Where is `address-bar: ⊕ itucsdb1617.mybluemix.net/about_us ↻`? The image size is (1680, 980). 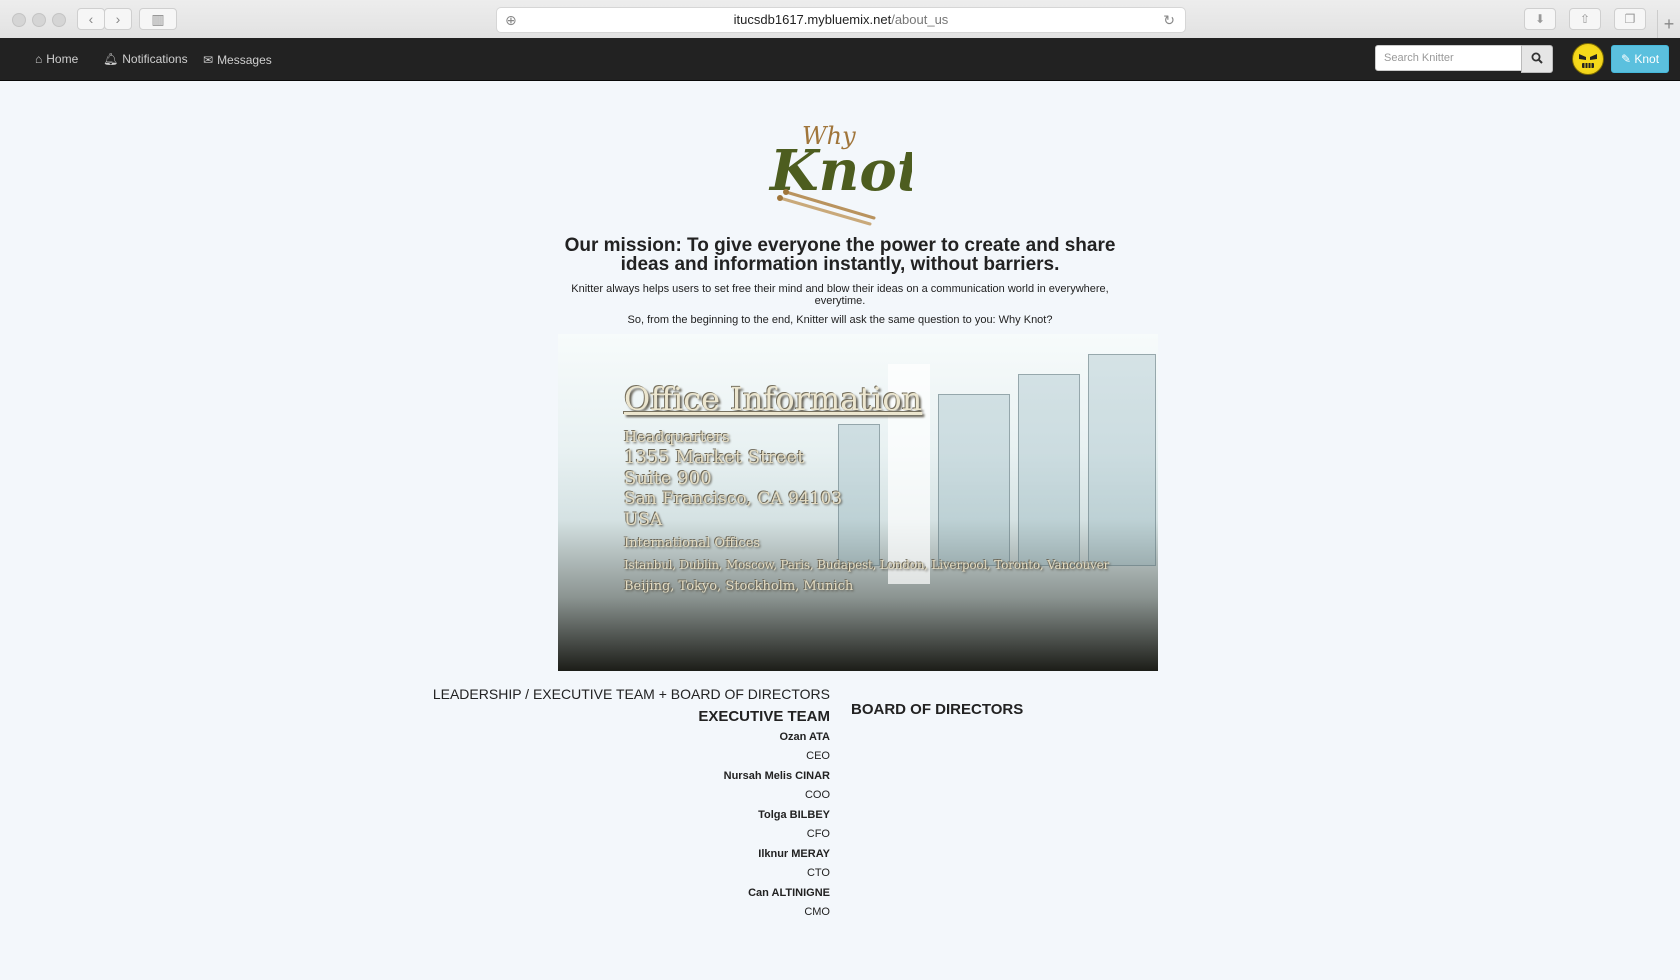
address-bar: ⊕ itucsdb1617.mybluemix.net/about_us ↻ is located at coordinates (841, 20).